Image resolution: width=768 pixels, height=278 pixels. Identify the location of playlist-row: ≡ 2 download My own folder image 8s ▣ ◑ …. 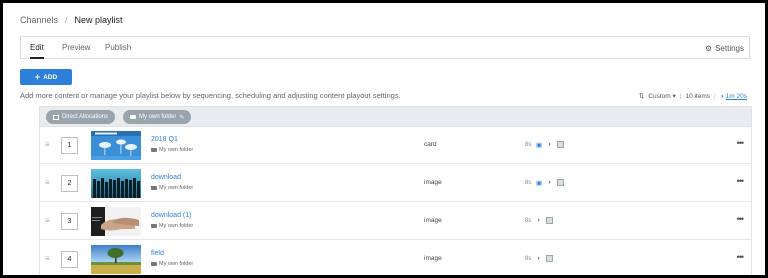
(395, 183).